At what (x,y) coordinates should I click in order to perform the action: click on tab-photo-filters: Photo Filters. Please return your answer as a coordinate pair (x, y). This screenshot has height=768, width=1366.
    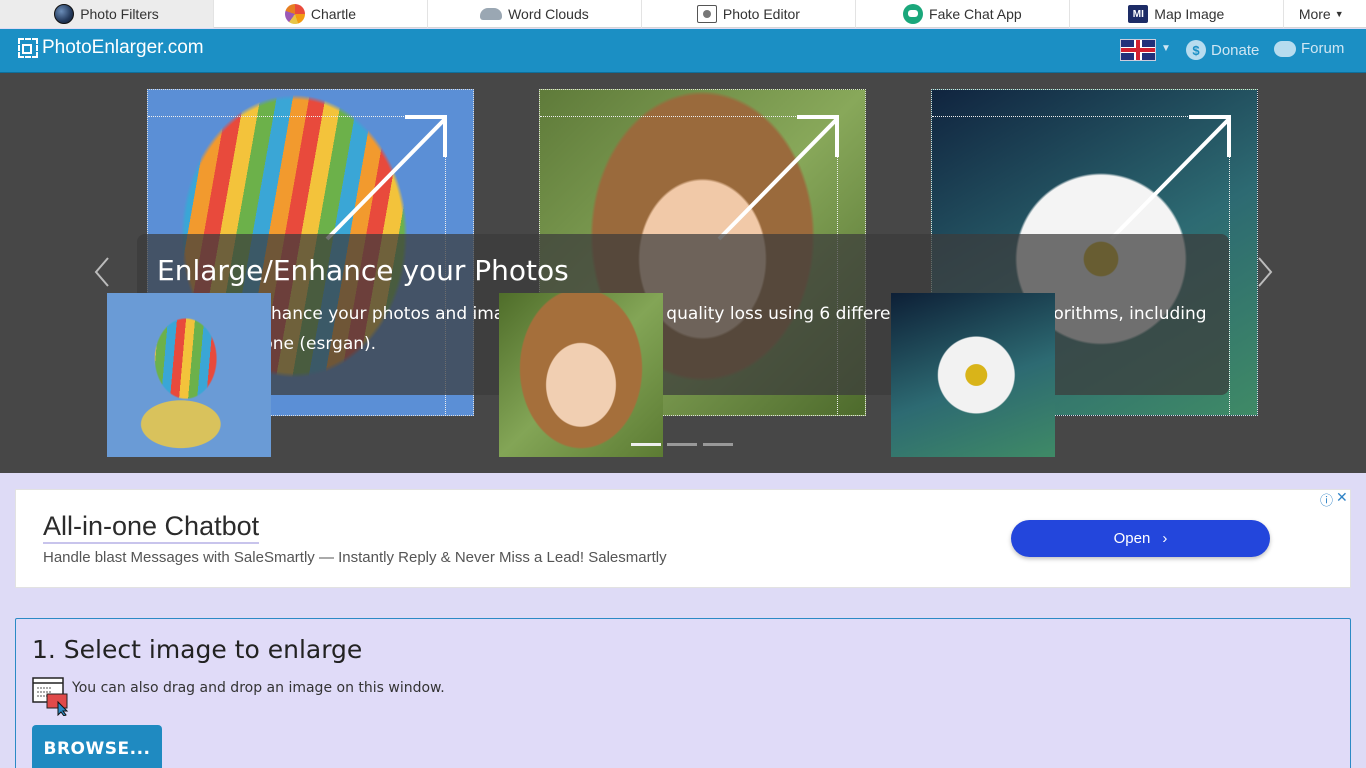
    Looking at the image, I should click on (107, 14).